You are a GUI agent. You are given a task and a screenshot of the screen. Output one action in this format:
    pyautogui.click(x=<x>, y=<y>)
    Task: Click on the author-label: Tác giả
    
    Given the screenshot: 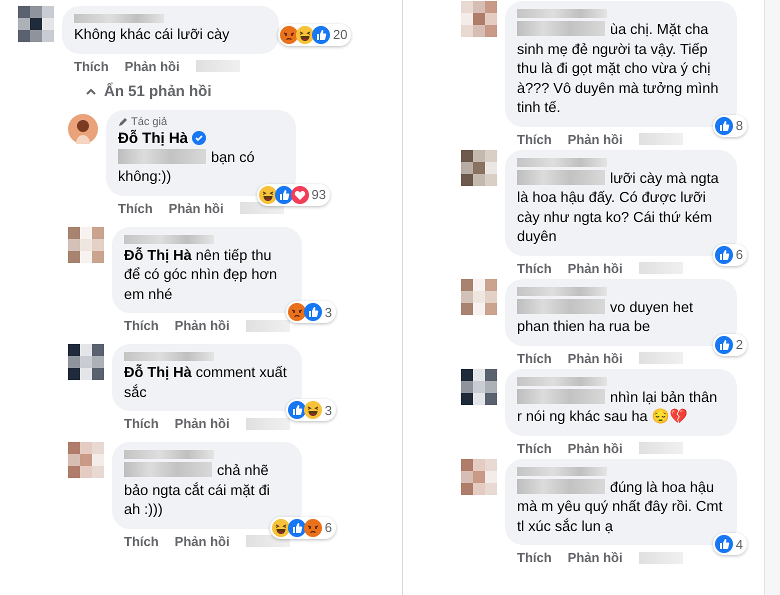 What is the action you would take?
    pyautogui.click(x=201, y=122)
    